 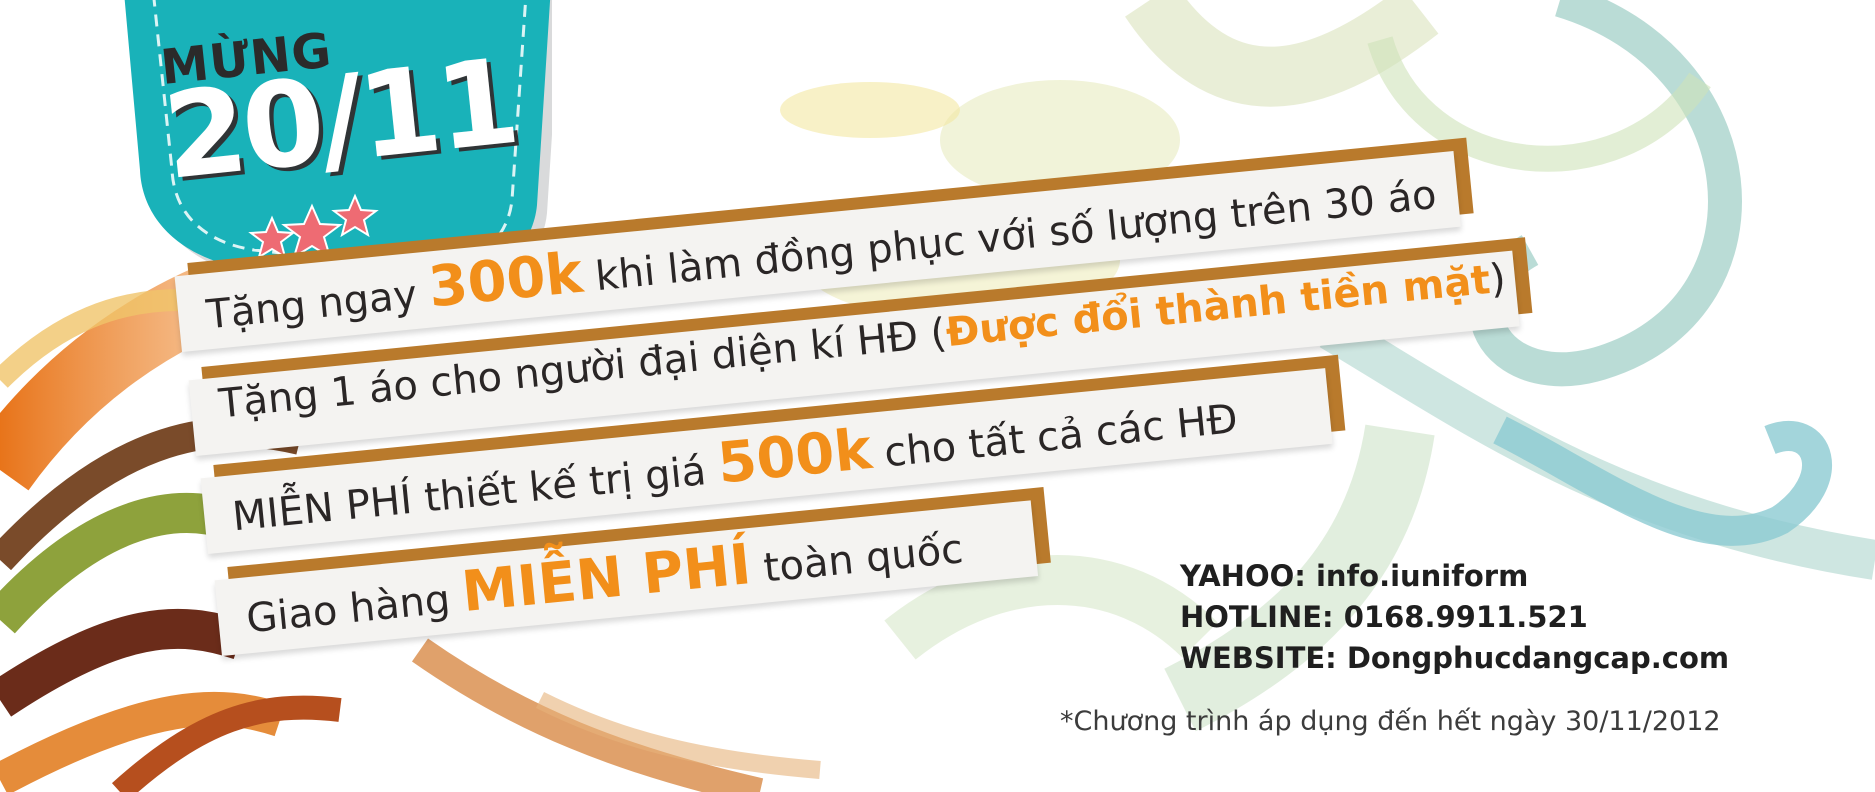 I want to click on contact-hotline: HOTLINE: 0168.9911.521, so click(x=1384, y=617).